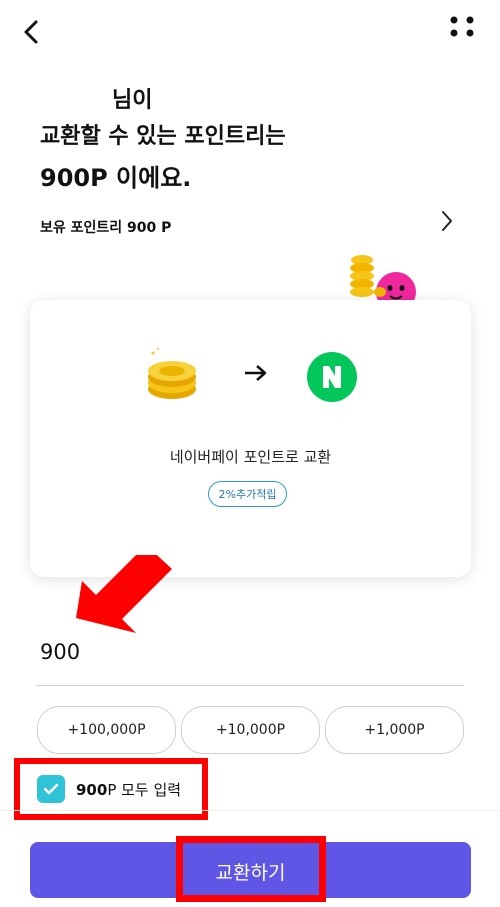 This screenshot has height=907, width=500. I want to click on arrow-right-icon, so click(256, 373).